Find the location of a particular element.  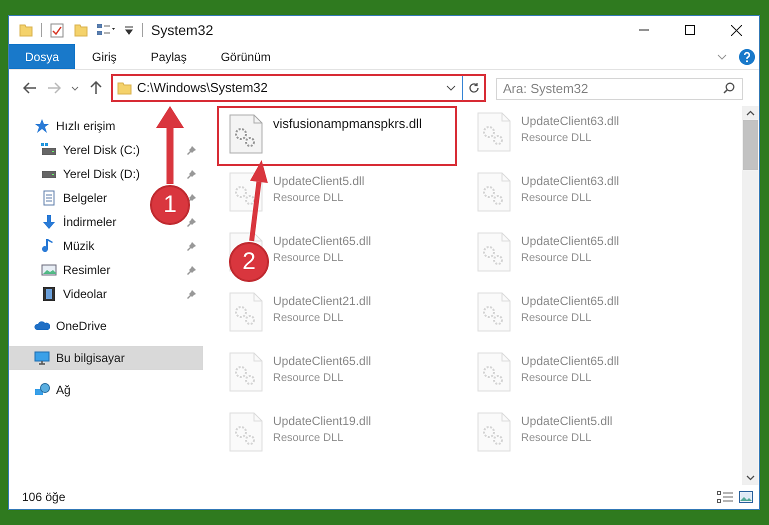

nav-item: Resimler is located at coordinates (86, 270).